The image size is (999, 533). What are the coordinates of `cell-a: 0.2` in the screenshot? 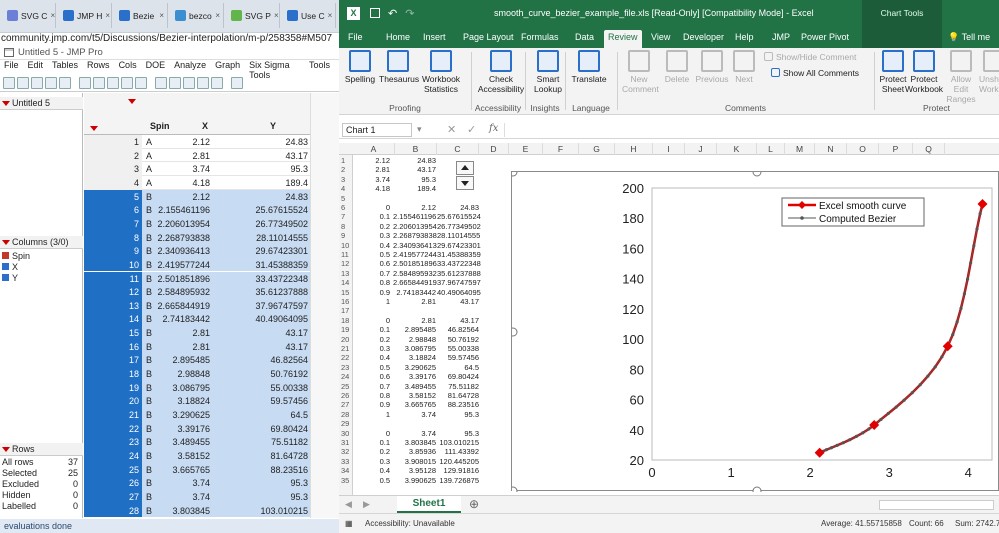 It's located at (371, 226).